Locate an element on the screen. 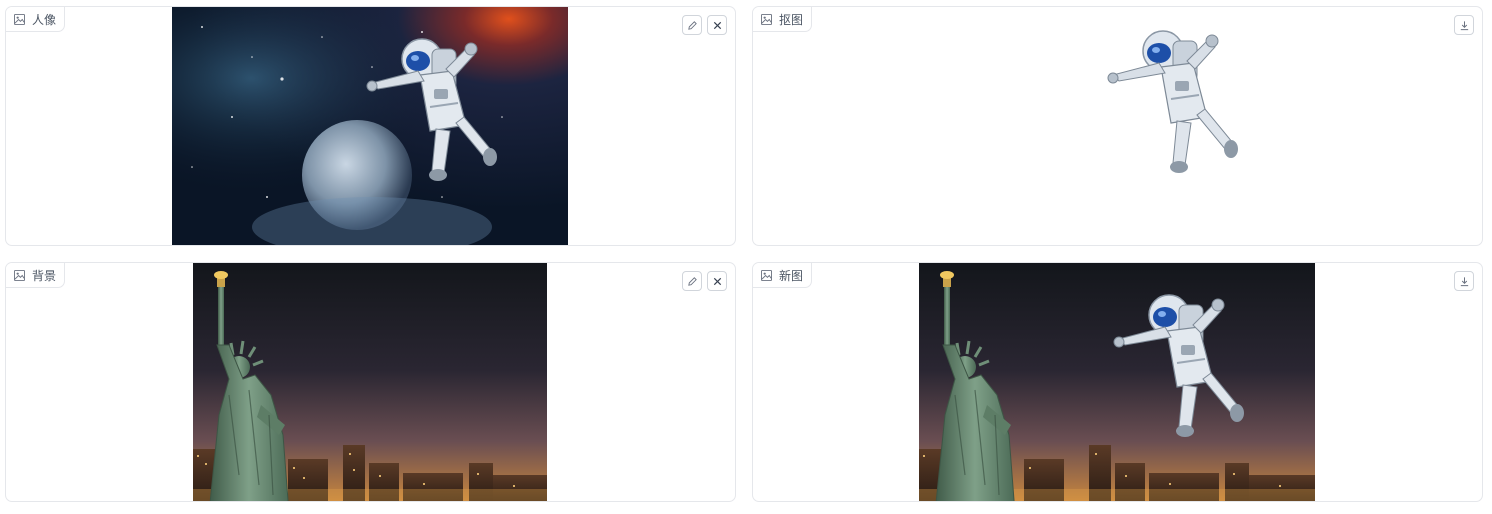  portrait-image is located at coordinates (370, 126).